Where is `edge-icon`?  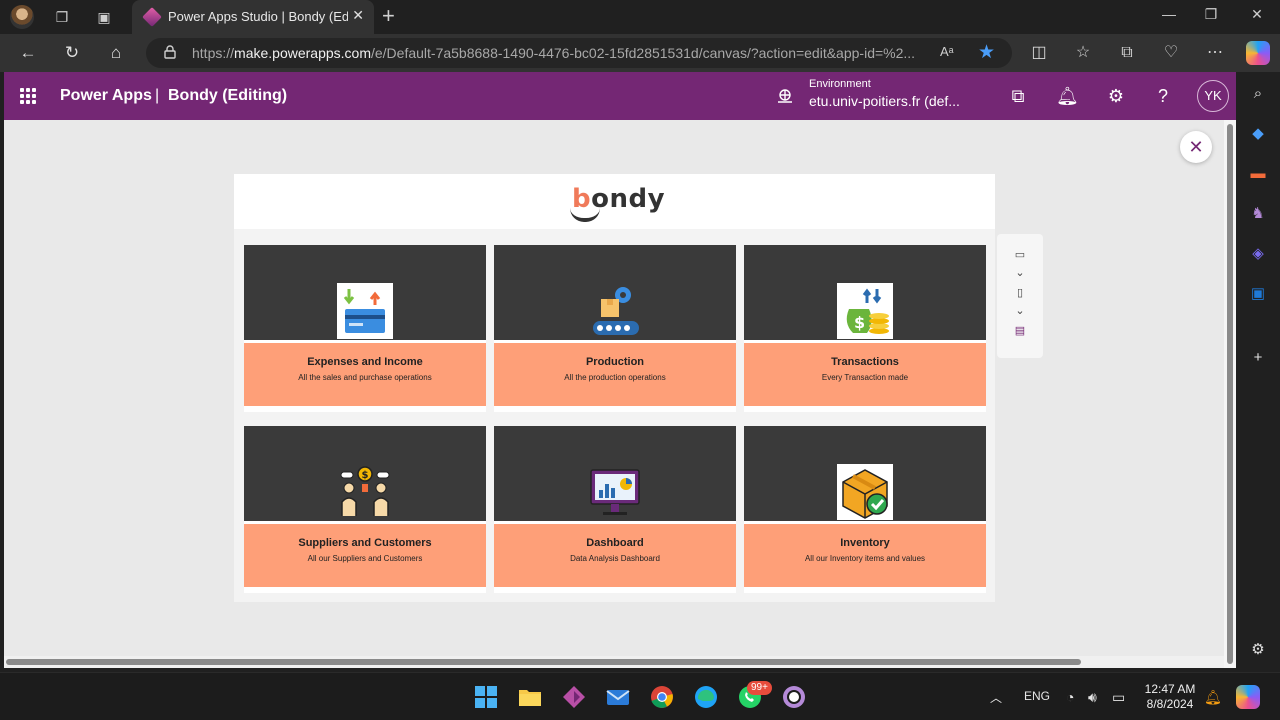 edge-icon is located at coordinates (706, 697).